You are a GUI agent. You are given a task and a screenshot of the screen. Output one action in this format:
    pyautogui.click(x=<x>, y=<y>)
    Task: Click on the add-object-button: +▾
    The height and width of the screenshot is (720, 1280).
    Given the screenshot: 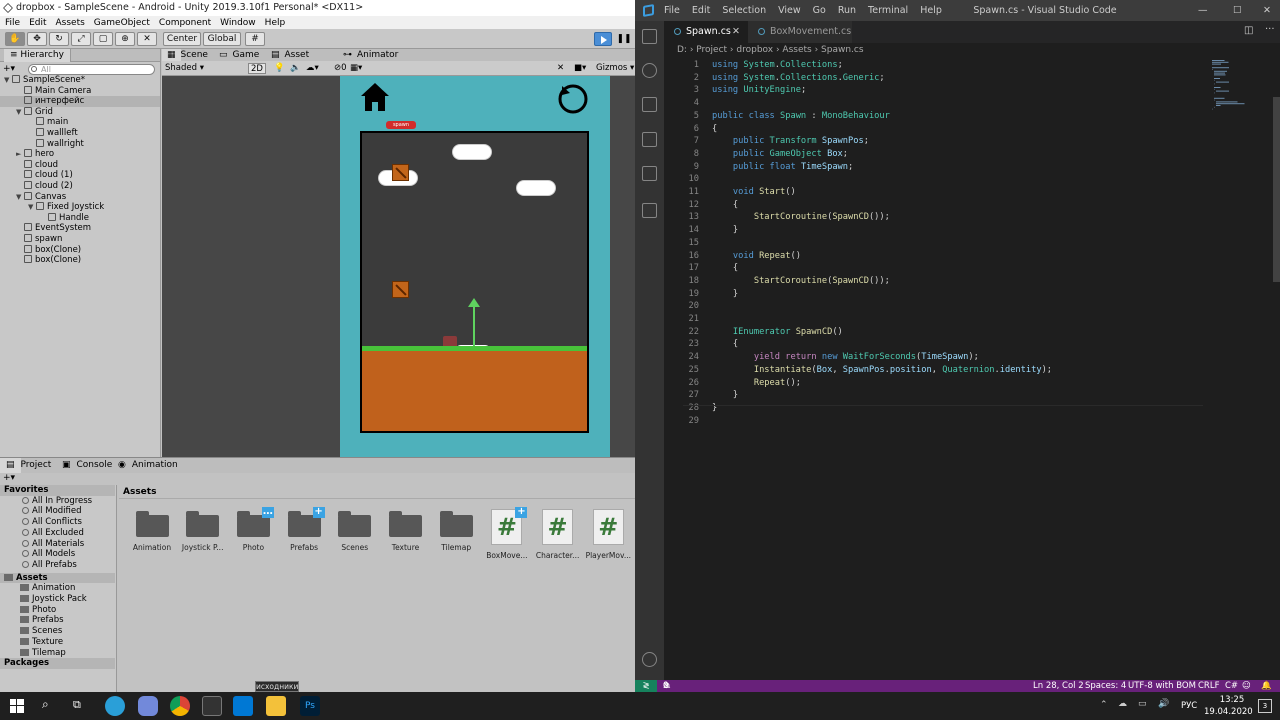 What is the action you would take?
    pyautogui.click(x=9, y=69)
    